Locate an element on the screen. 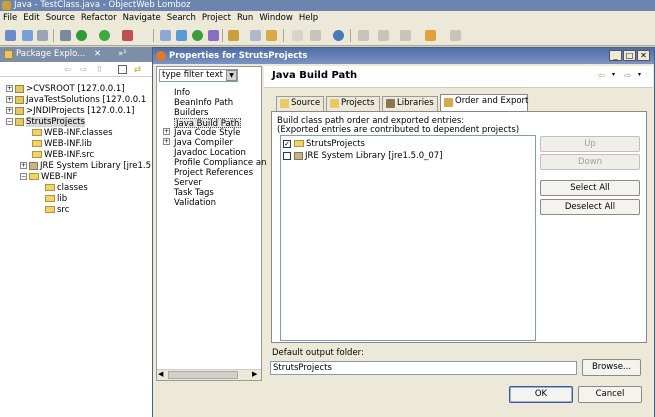 This screenshot has height=417, width=655. down-button: Down is located at coordinates (590, 162).